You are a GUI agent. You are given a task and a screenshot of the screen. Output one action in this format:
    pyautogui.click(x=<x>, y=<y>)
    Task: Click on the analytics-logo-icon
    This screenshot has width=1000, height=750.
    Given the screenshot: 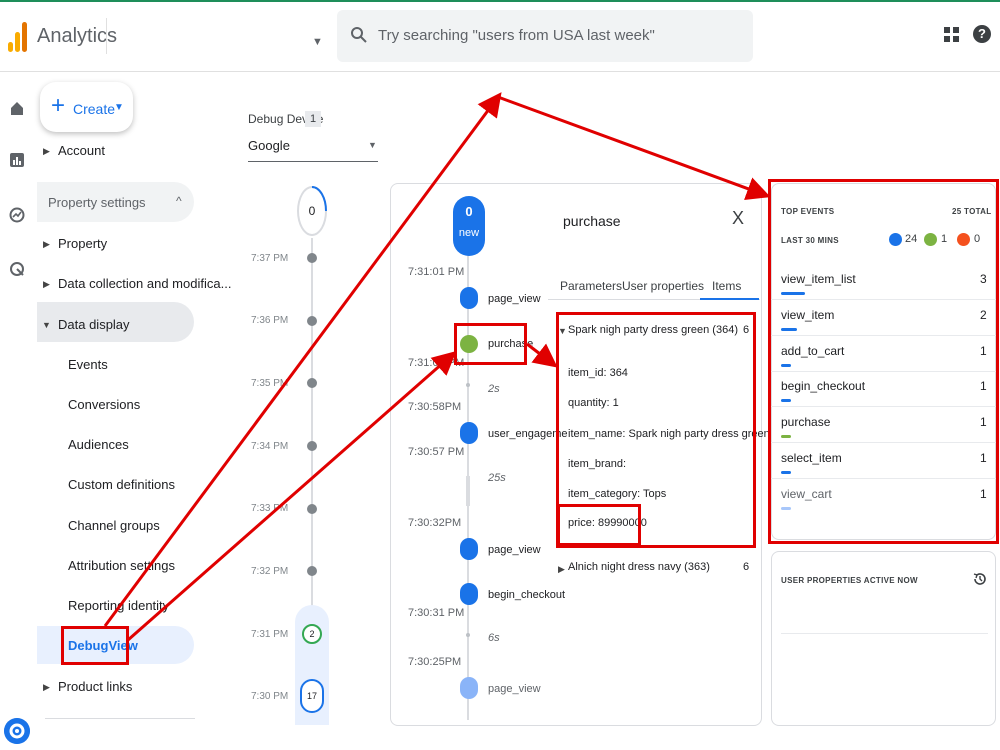 What is the action you would take?
    pyautogui.click(x=18, y=36)
    